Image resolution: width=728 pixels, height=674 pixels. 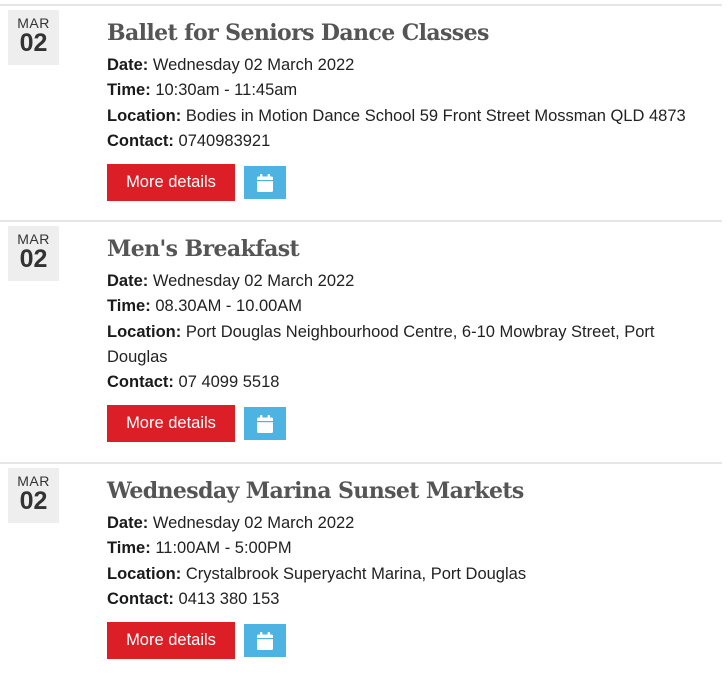 I want to click on event-contact: Contact: 0413 380 153, so click(x=412, y=599).